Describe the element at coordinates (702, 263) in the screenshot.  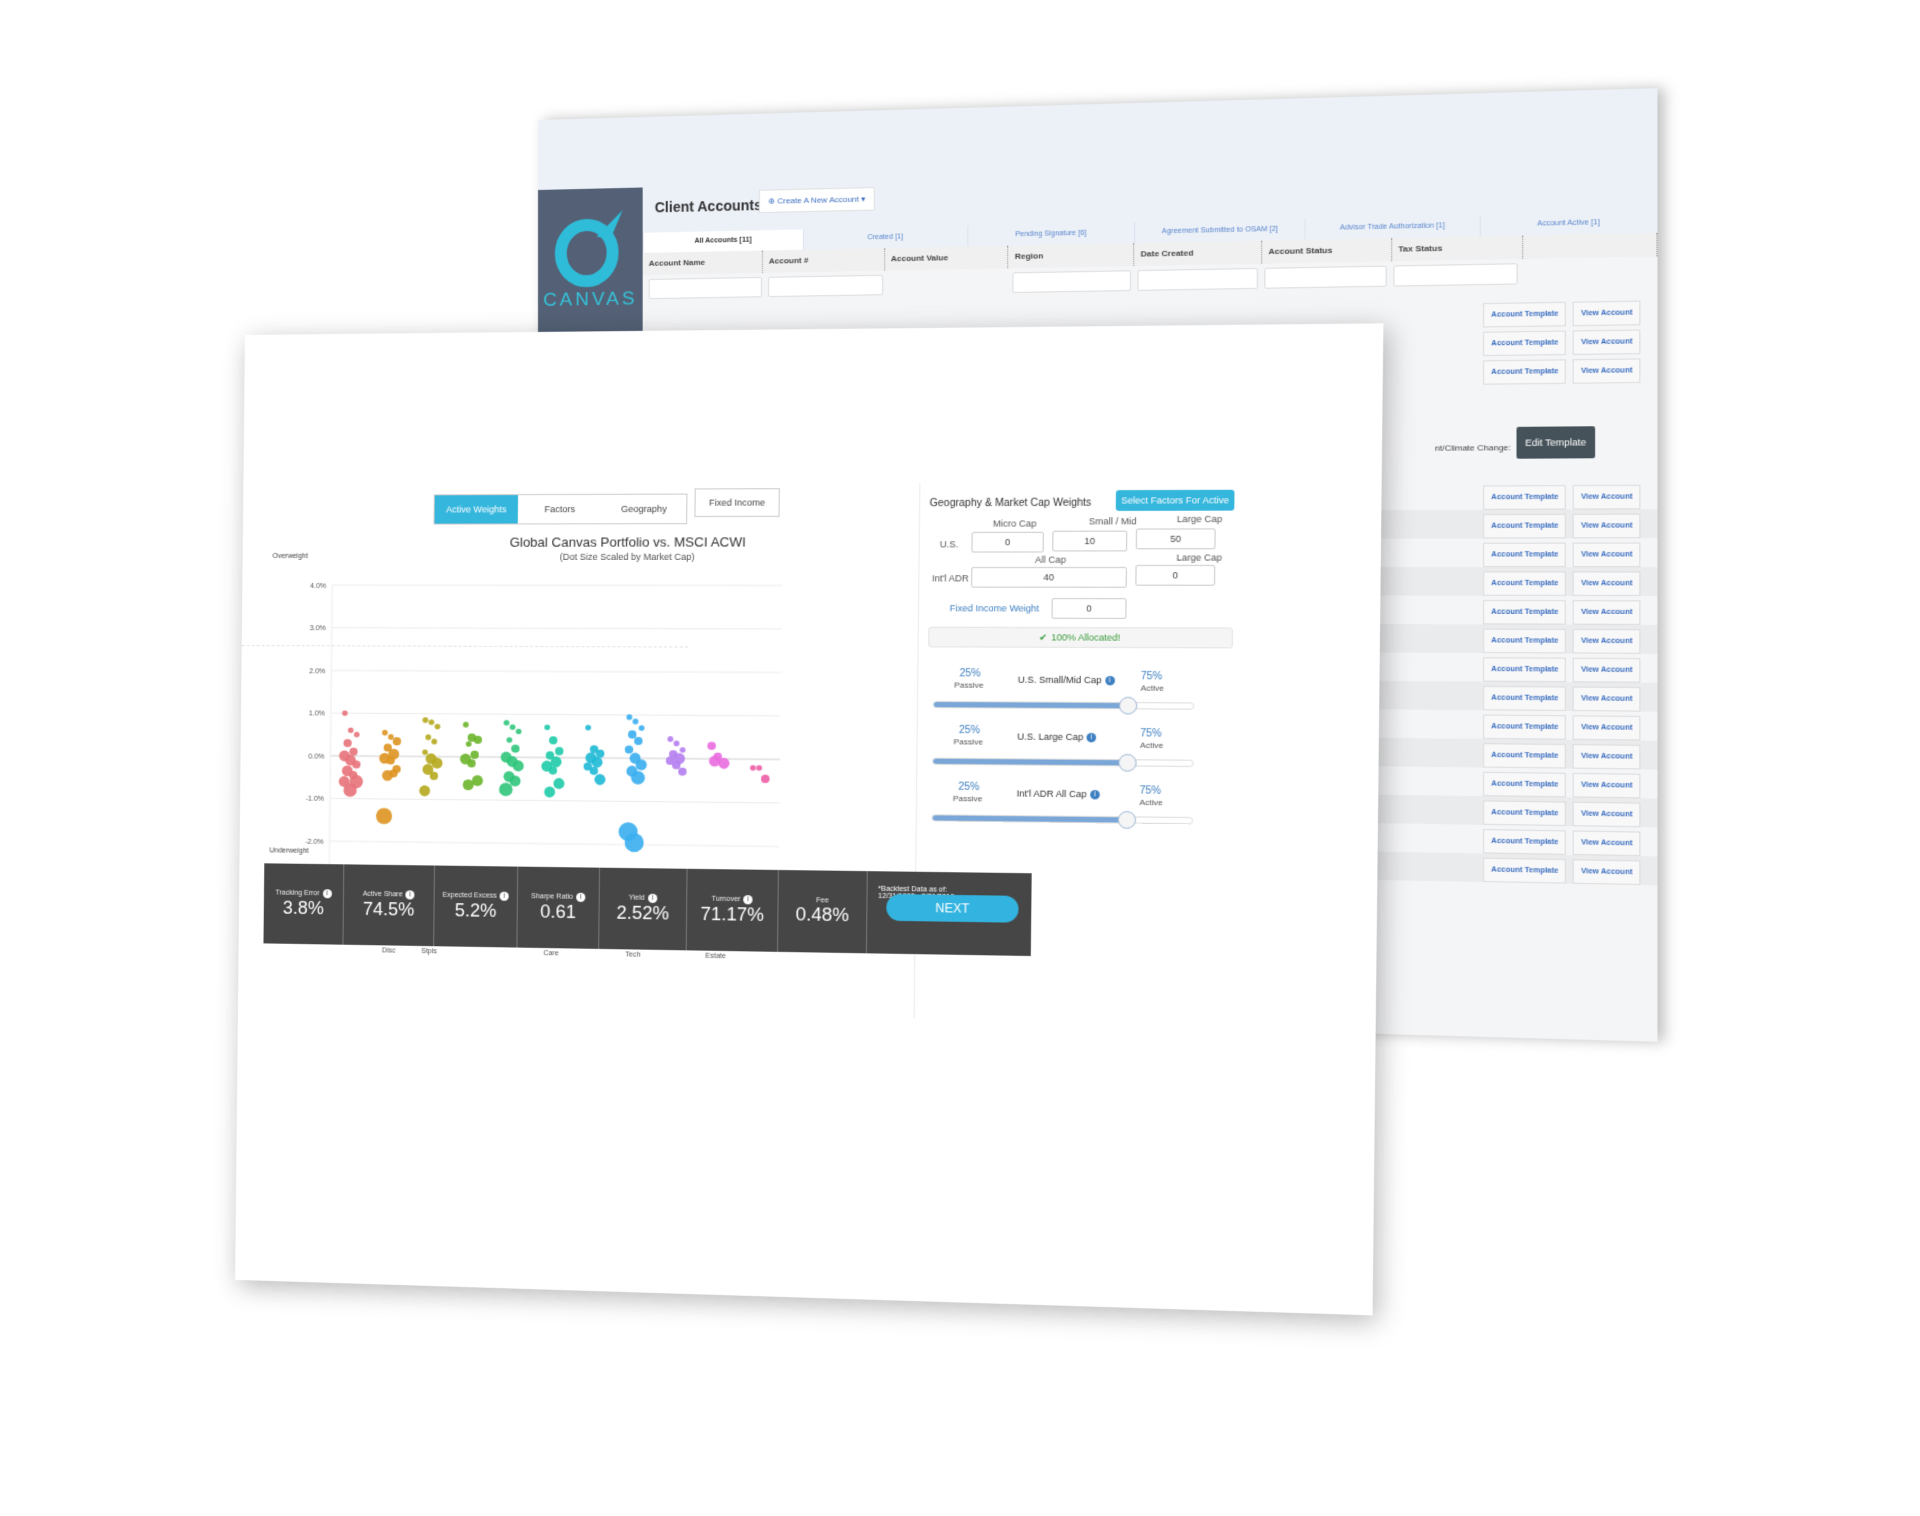
I see `col-account-name: Account Name` at that location.